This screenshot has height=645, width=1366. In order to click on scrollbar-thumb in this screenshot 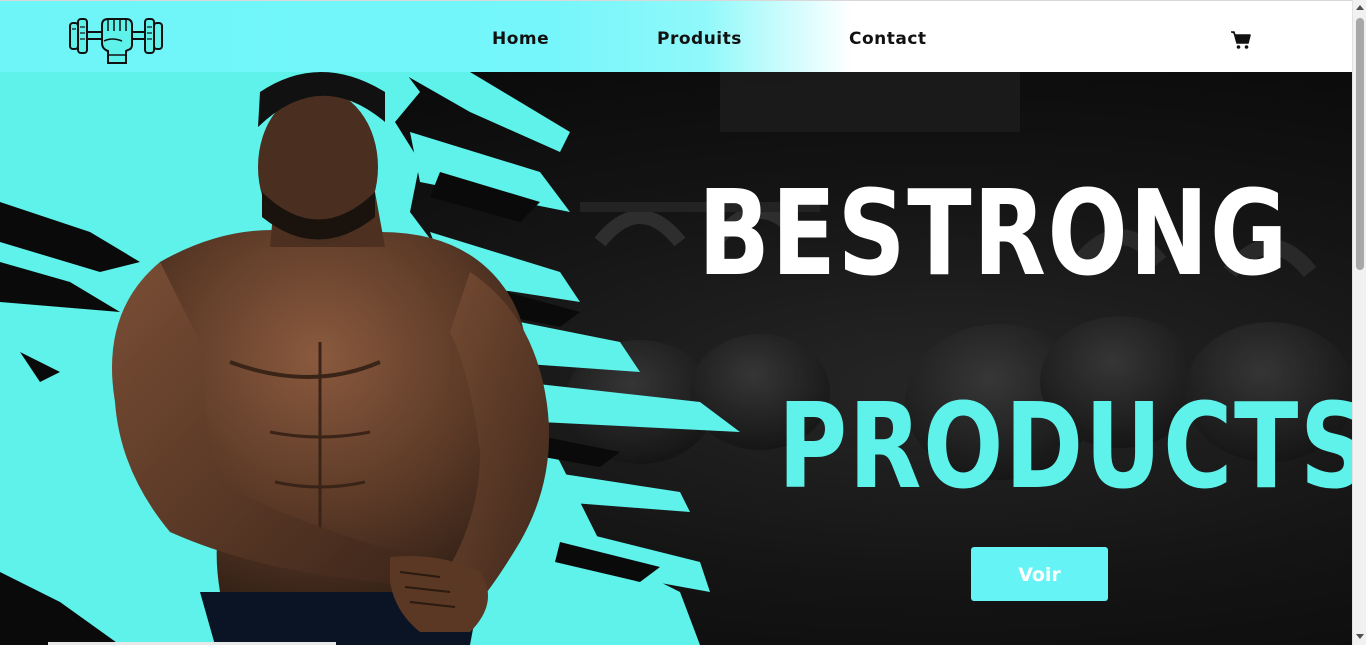, I will do `click(1360, 144)`.